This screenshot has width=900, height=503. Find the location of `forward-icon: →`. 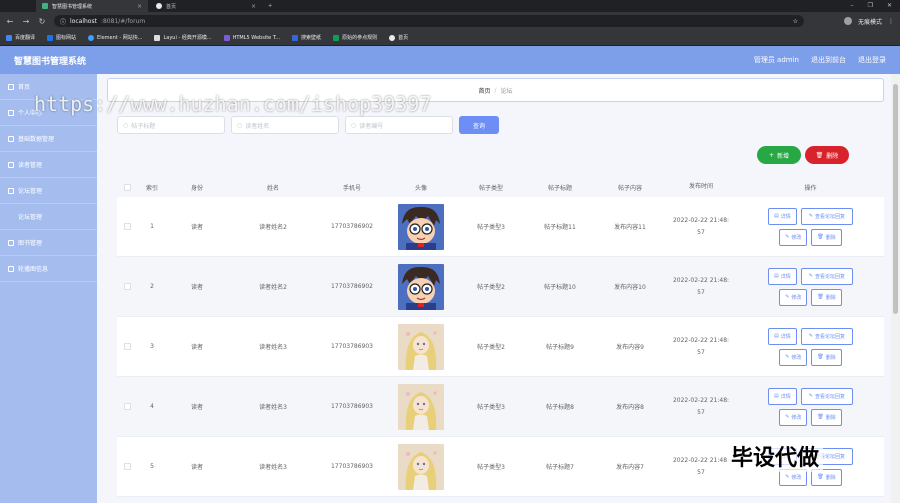

forward-icon: → is located at coordinates (26, 21).